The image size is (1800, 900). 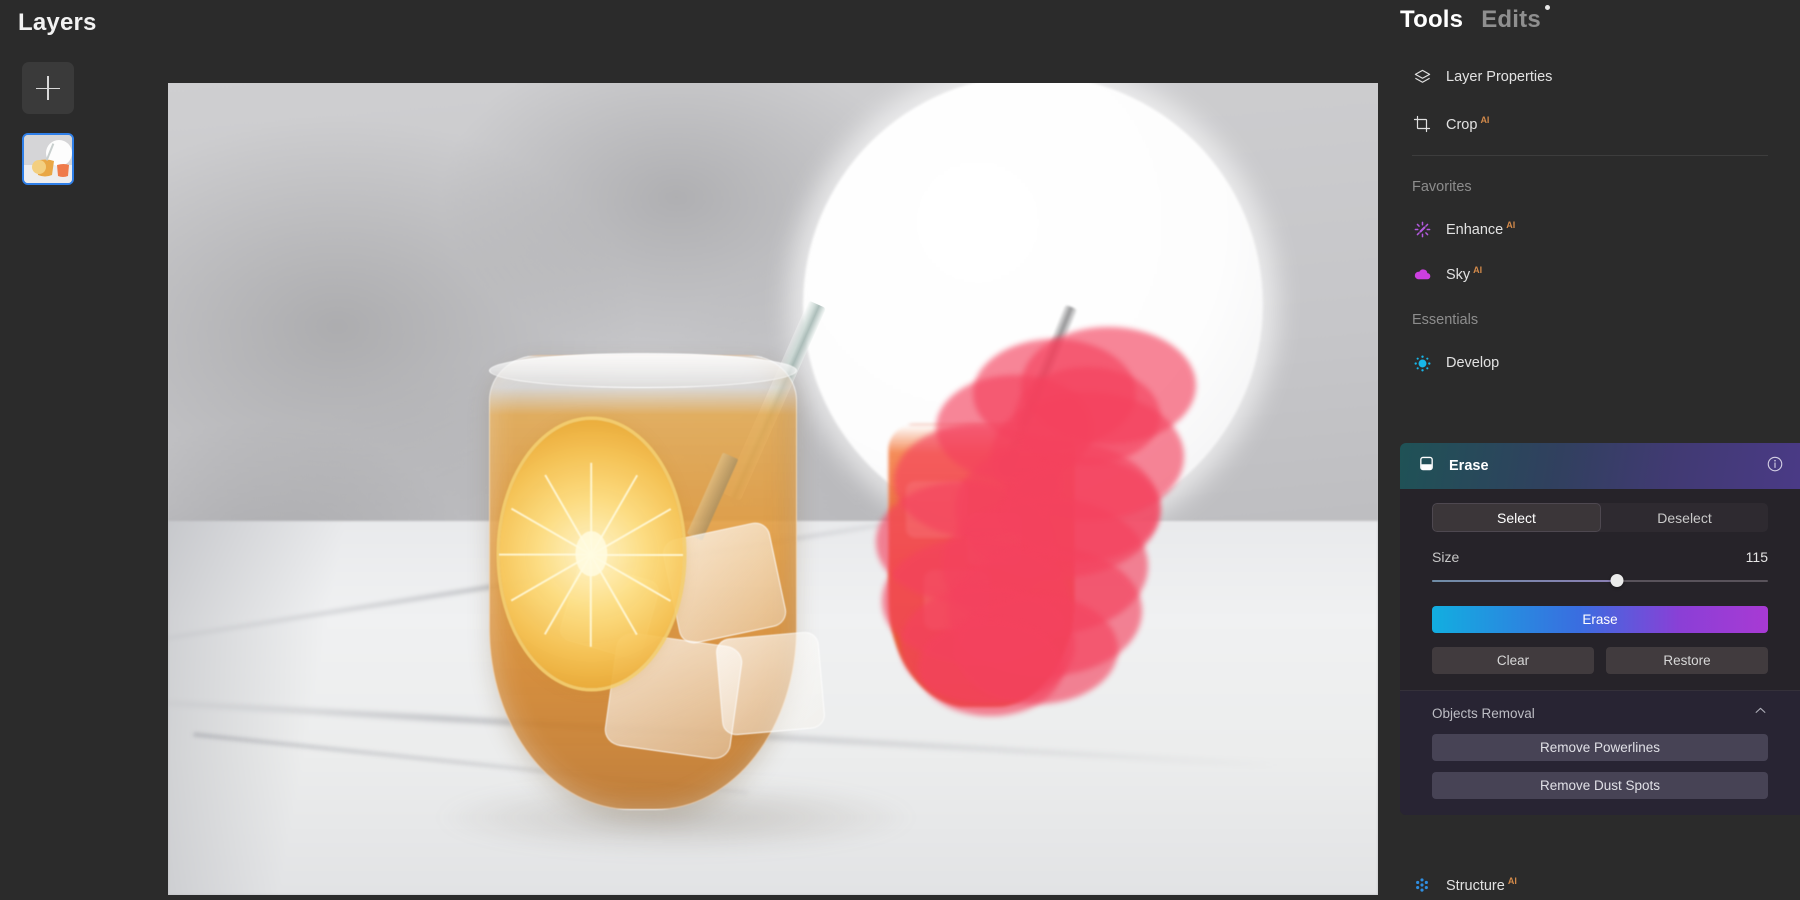 I want to click on tool-label: Develop, so click(x=1473, y=363).